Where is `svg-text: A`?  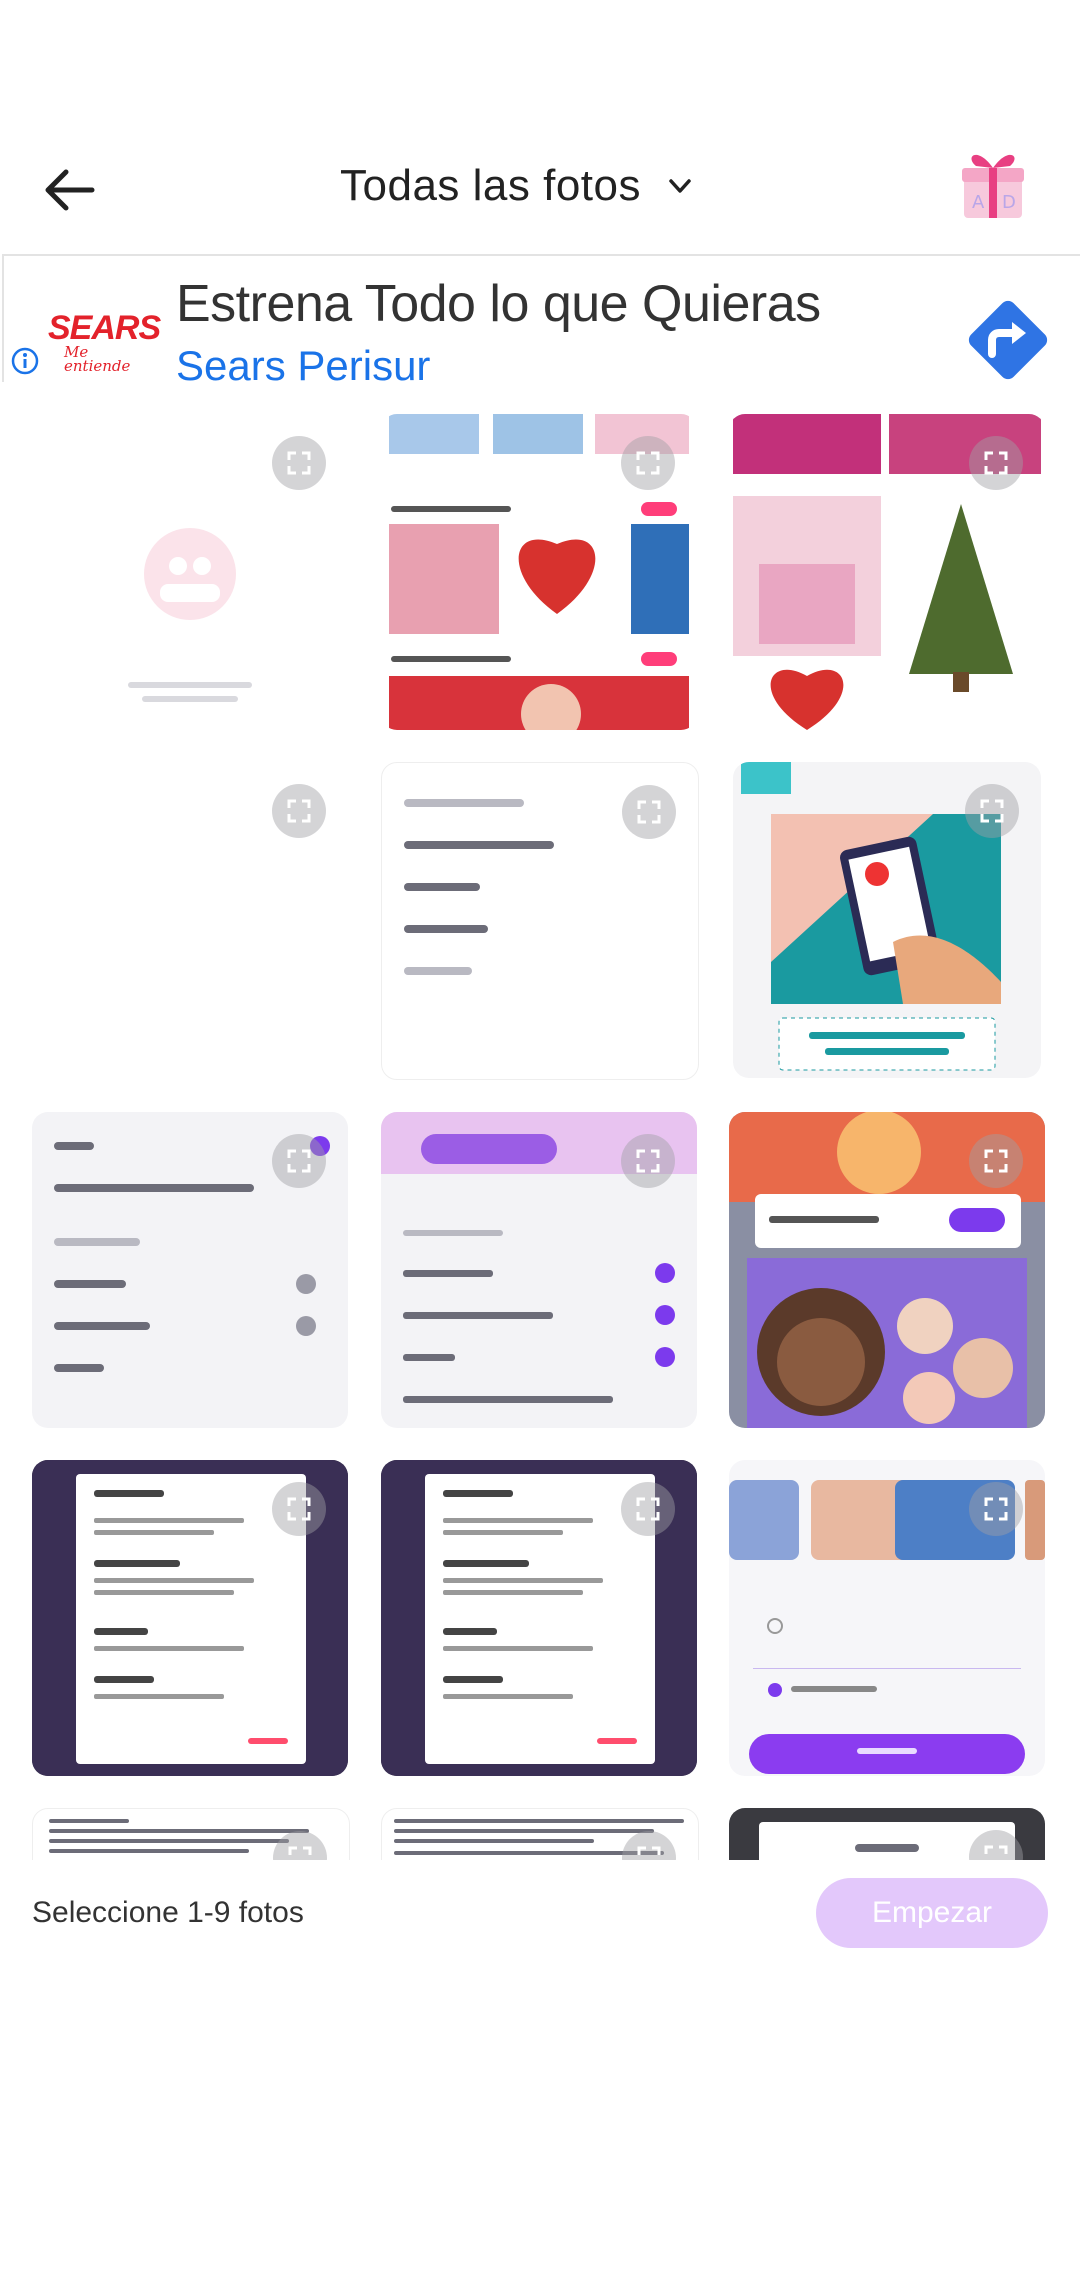 svg-text: A is located at coordinates (978, 202).